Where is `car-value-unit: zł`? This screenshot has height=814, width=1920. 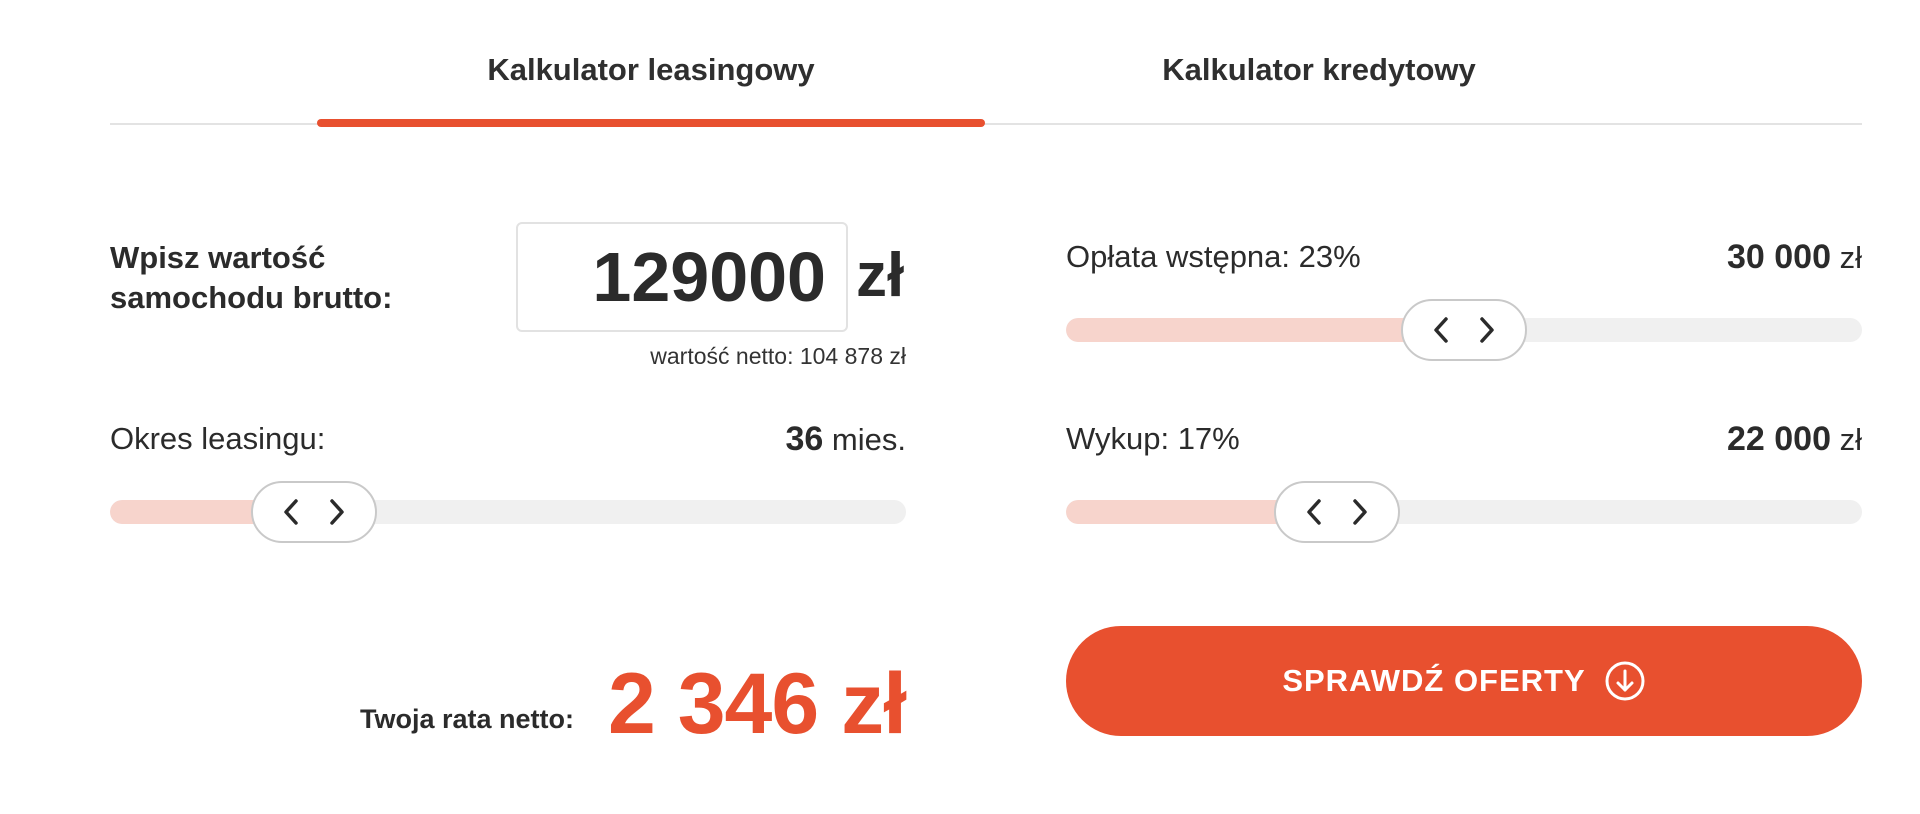
car-value-unit: zł is located at coordinates (880, 275).